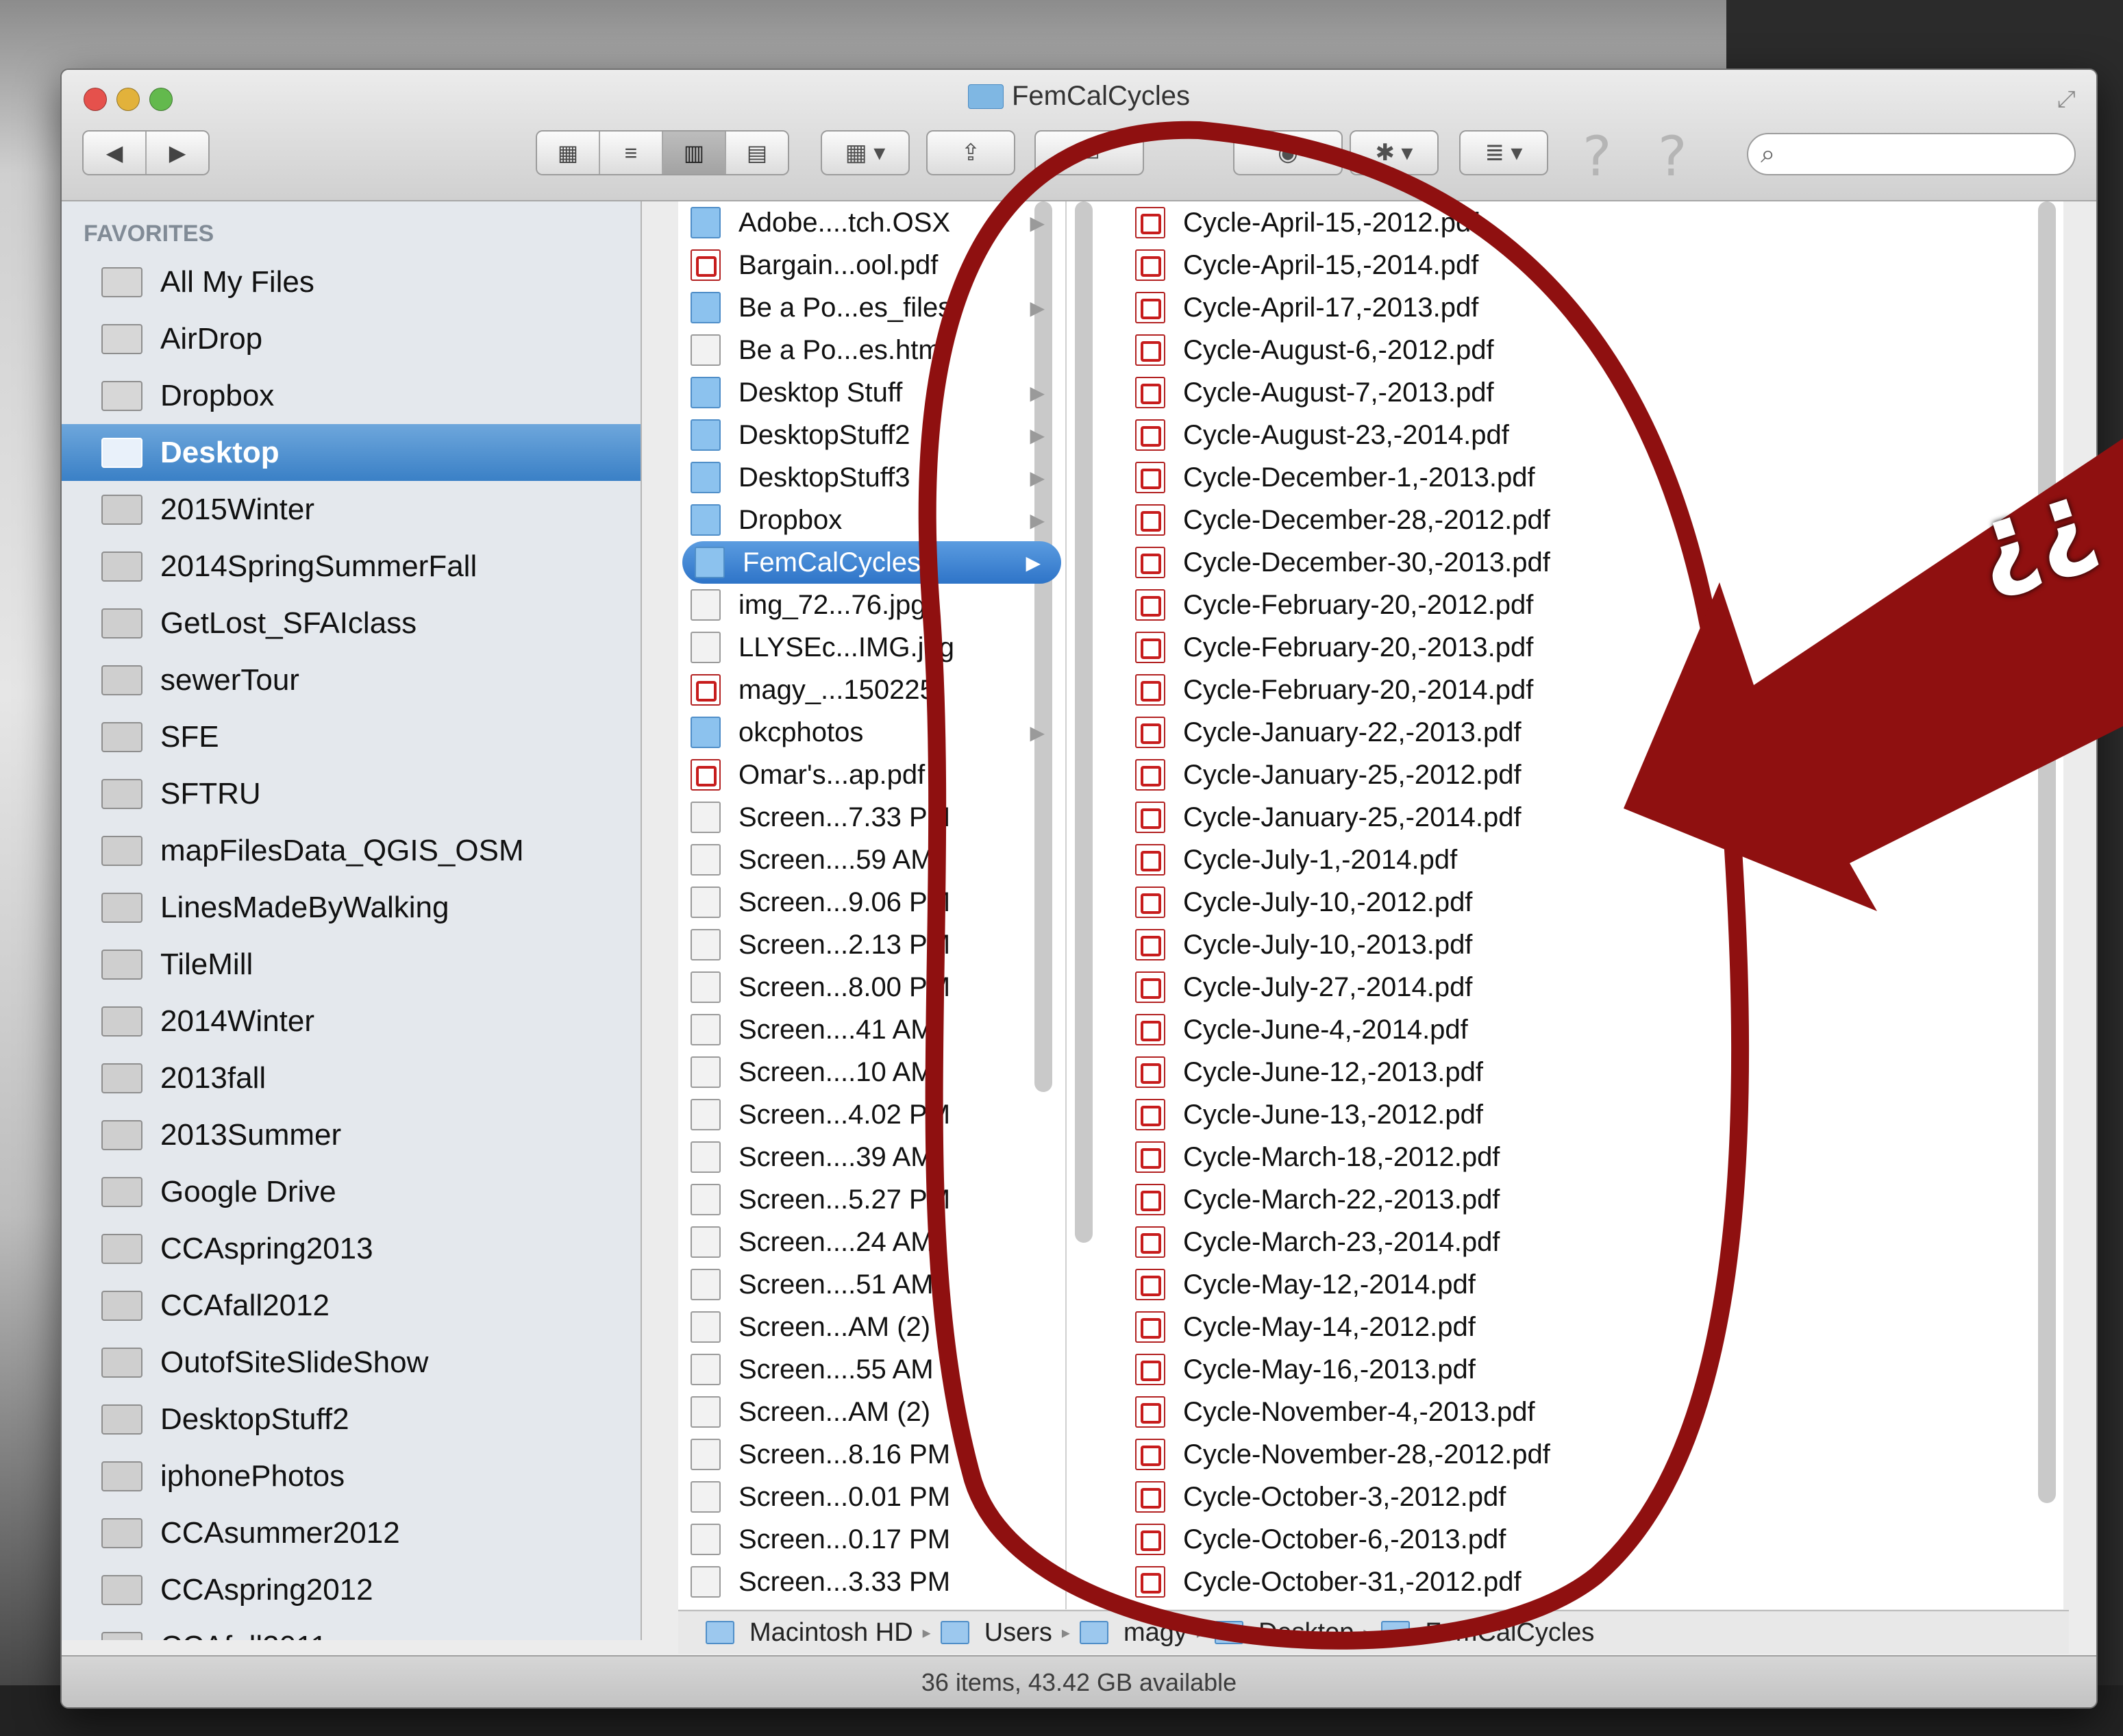 Image resolution: width=2123 pixels, height=1736 pixels. I want to click on pdf-file-row: Cycle-July-10,-2012.pdf, so click(1565, 902).